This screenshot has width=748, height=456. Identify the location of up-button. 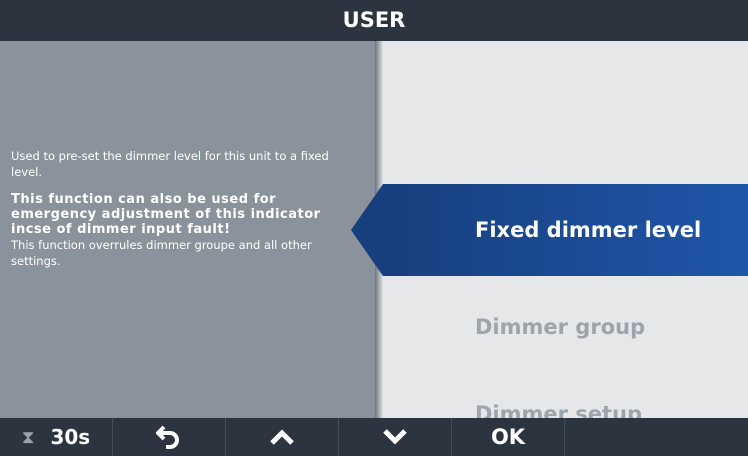
(282, 437).